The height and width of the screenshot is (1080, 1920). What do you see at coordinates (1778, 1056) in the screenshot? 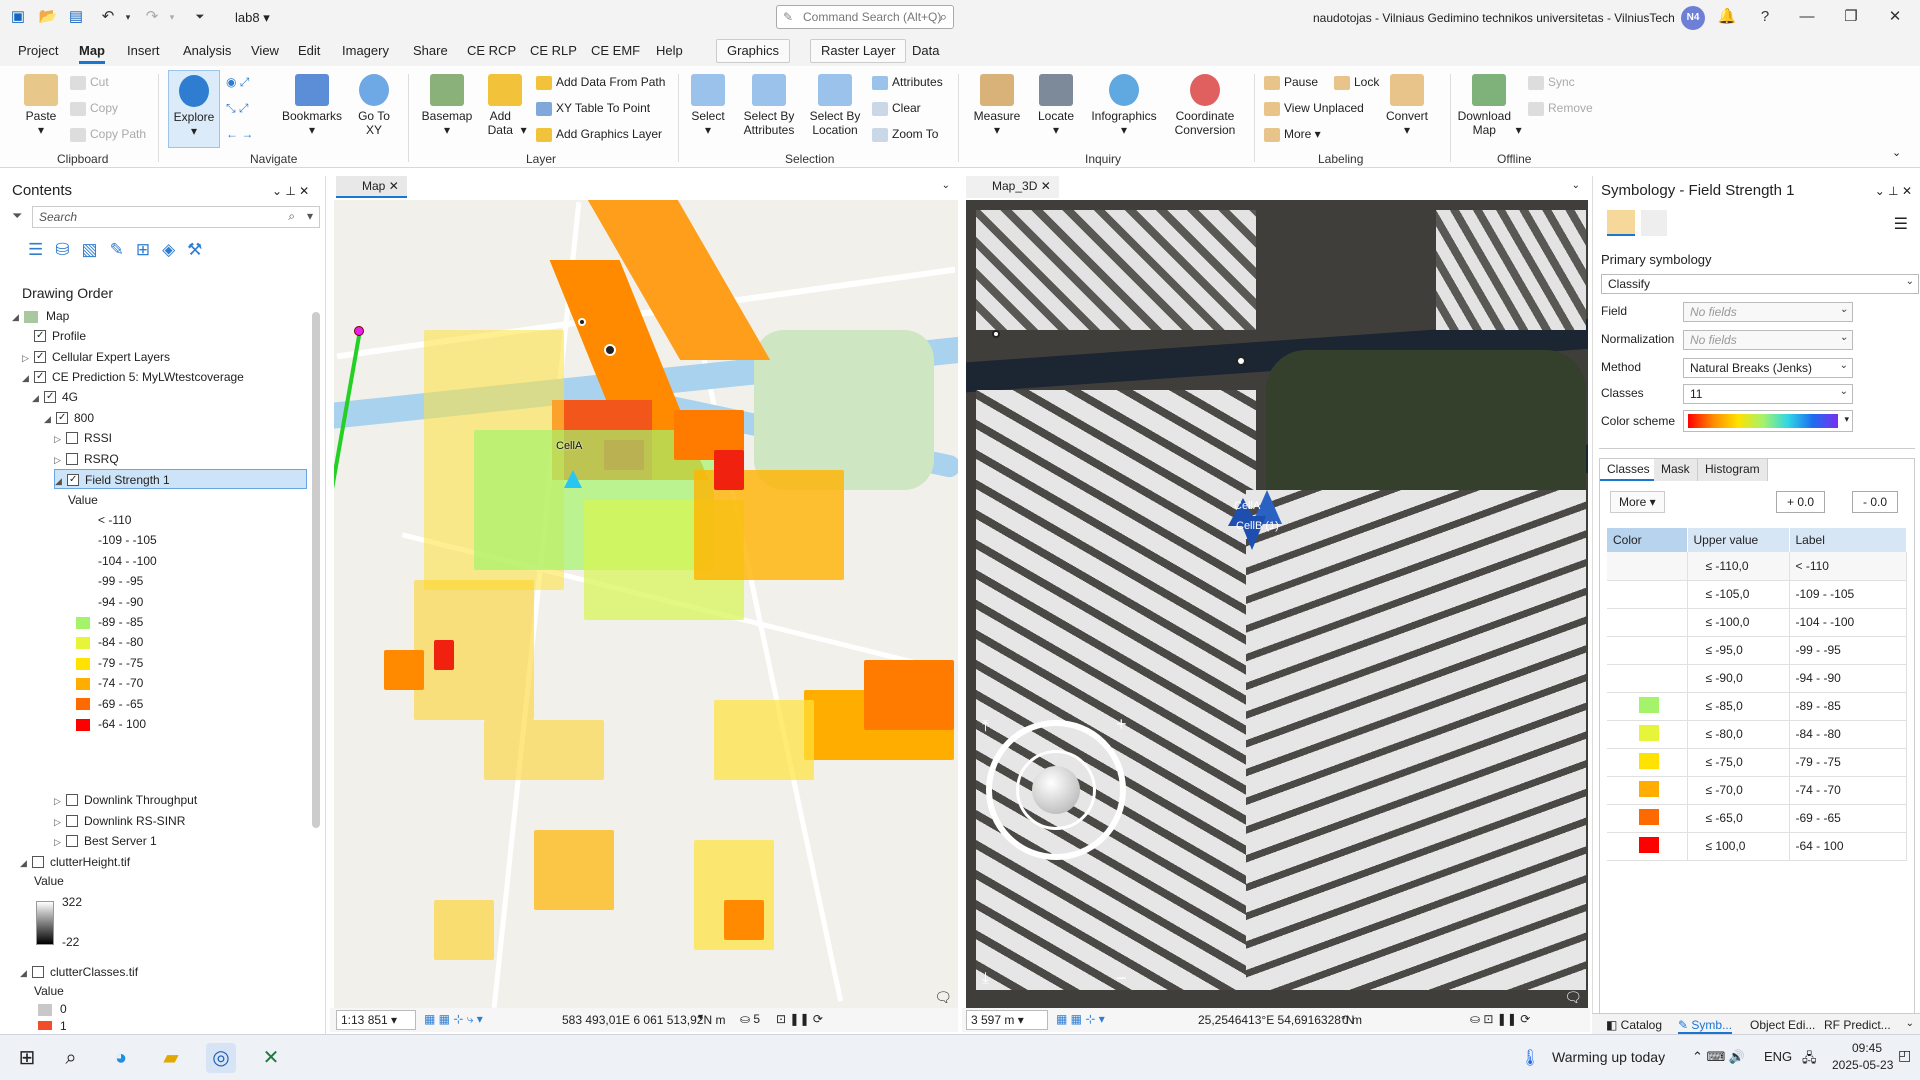
I see `input-language: ENG` at bounding box center [1778, 1056].